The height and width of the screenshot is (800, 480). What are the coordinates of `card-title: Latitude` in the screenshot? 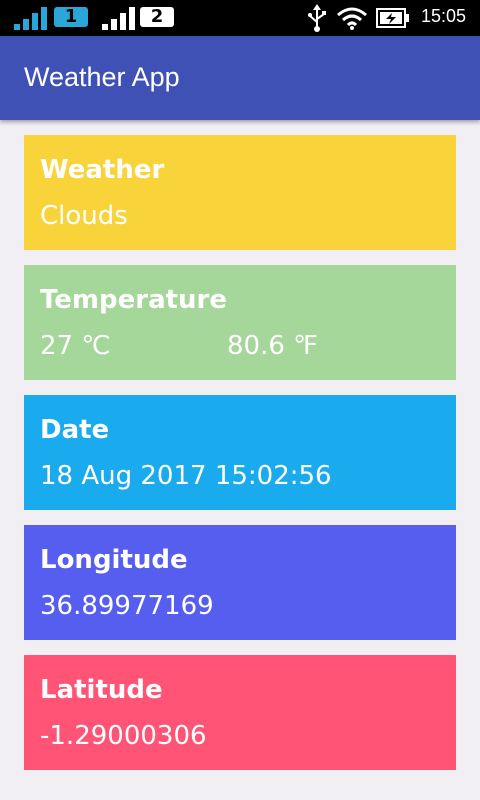 It's located at (101, 690).